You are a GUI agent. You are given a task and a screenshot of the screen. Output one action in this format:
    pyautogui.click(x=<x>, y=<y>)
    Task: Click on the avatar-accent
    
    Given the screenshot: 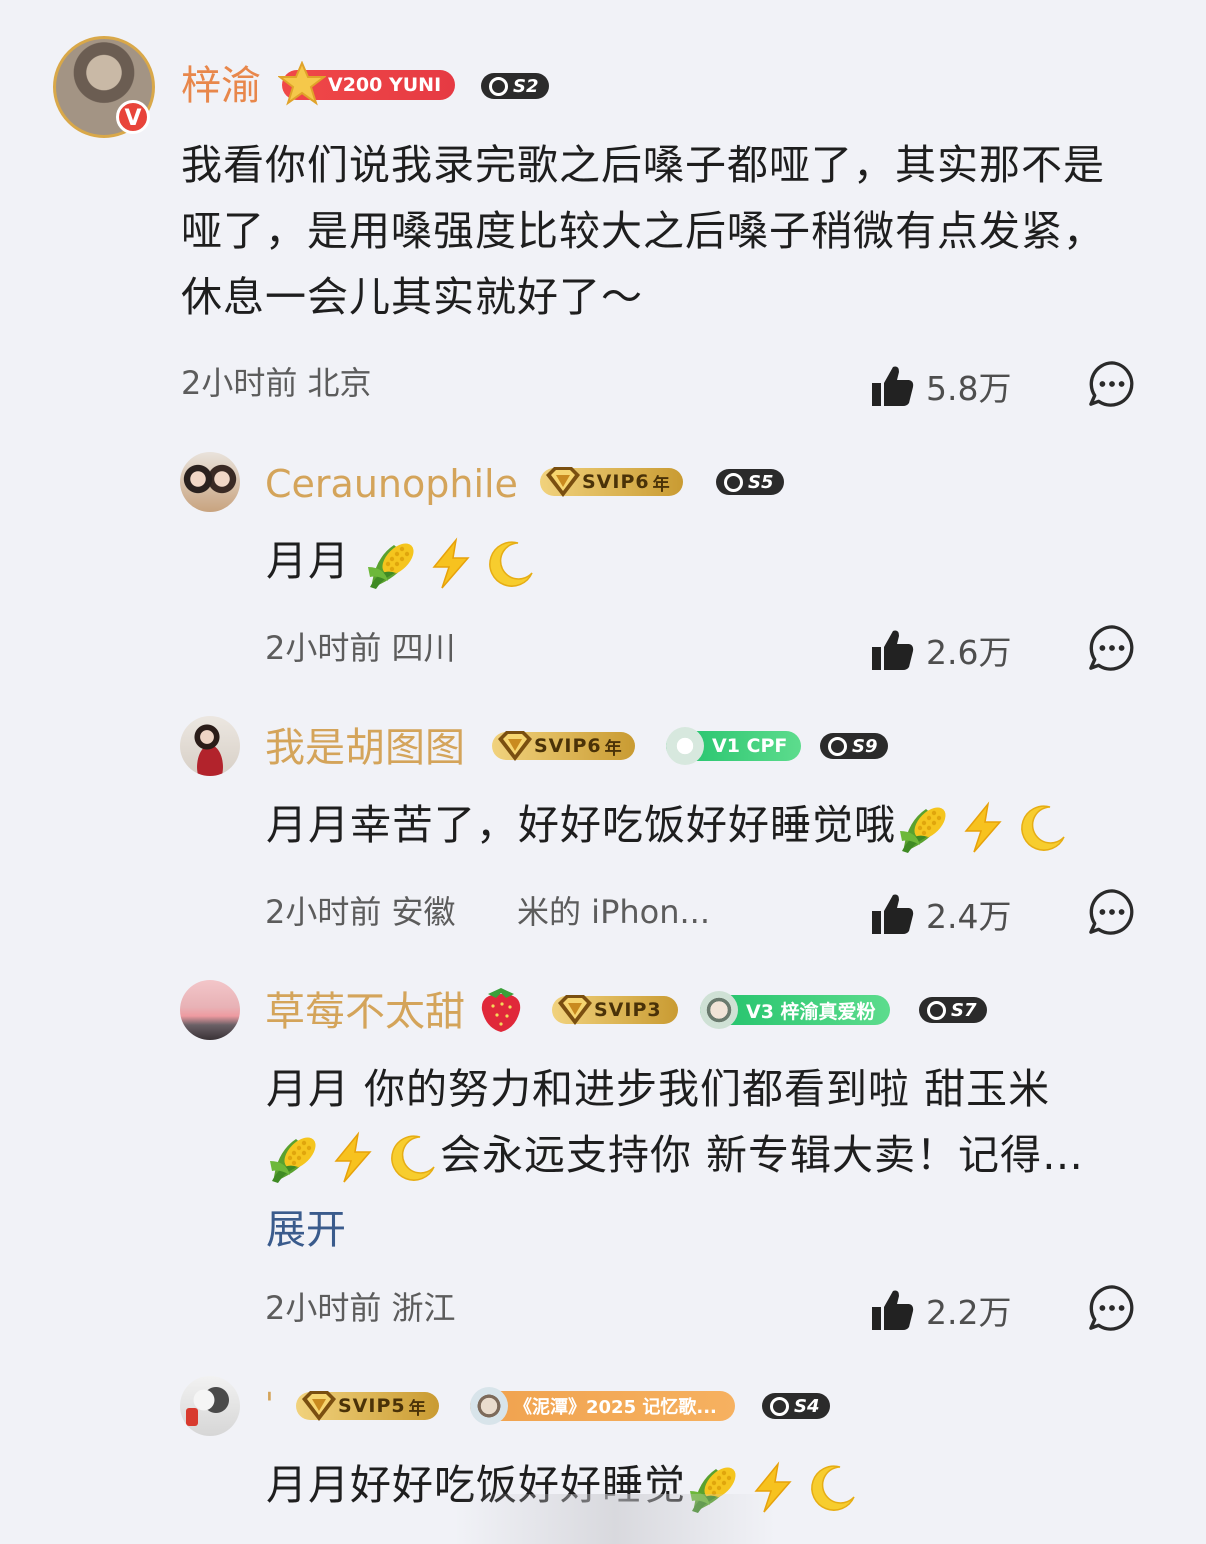 What is the action you would take?
    pyautogui.click(x=192, y=1417)
    